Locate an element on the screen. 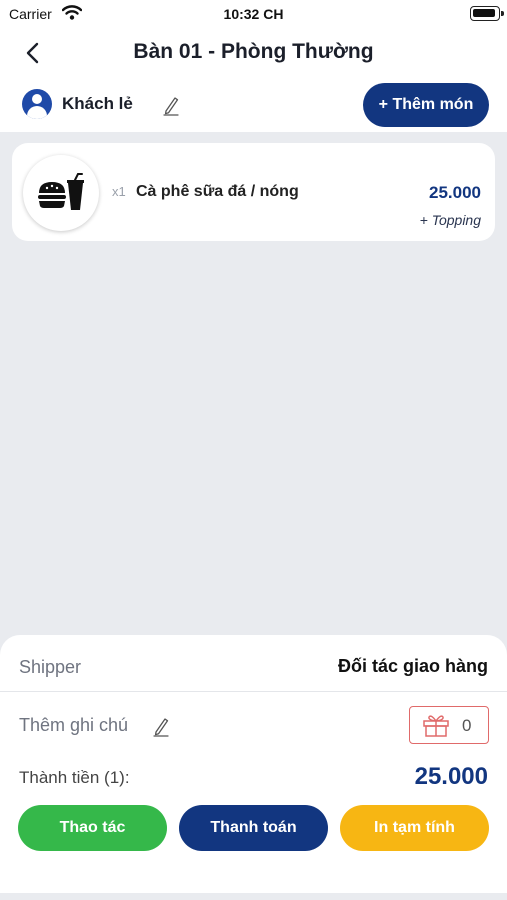 Image resolution: width=507 pixels, height=900 pixels. total-label: Thành tiền (1): is located at coordinates (74, 777).